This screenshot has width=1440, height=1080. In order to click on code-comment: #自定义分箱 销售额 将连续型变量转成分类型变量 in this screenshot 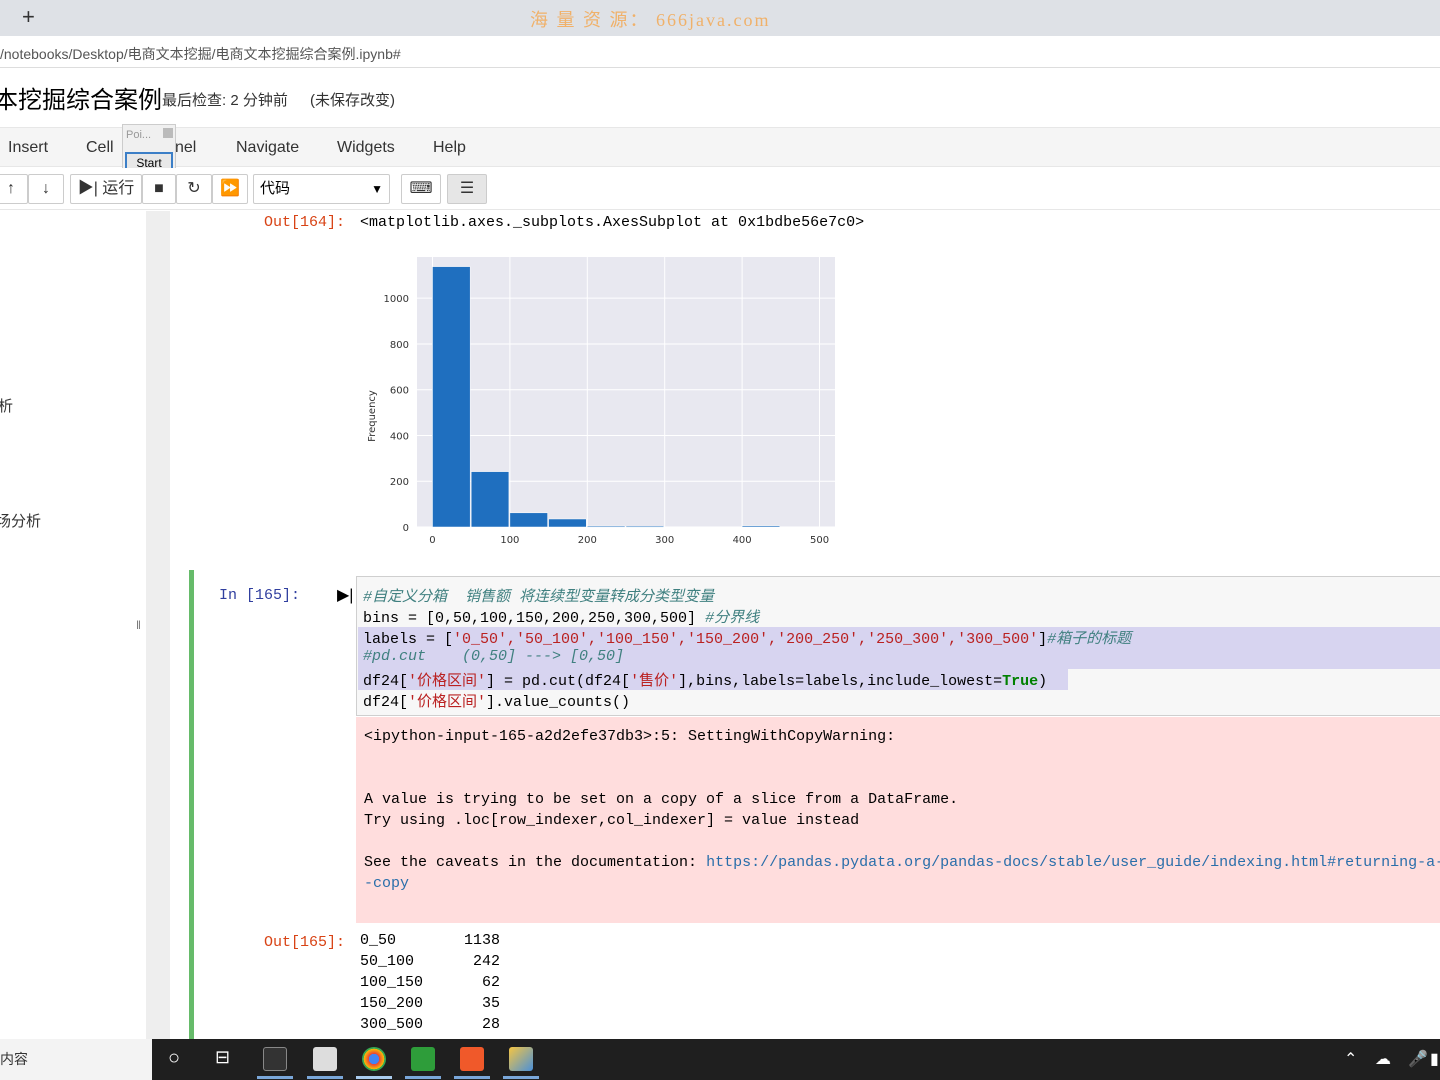, I will do `click(539, 597)`.